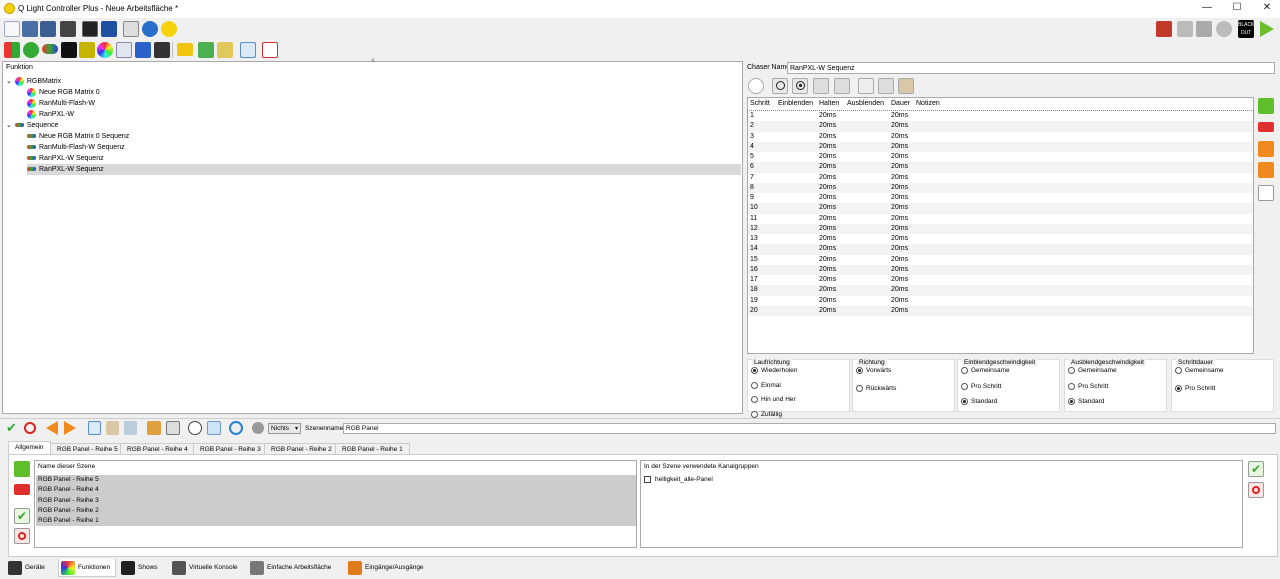 The height and width of the screenshot is (579, 1280). Describe the element at coordinates (1164, 29) in the screenshot. I see `output-icon` at that location.